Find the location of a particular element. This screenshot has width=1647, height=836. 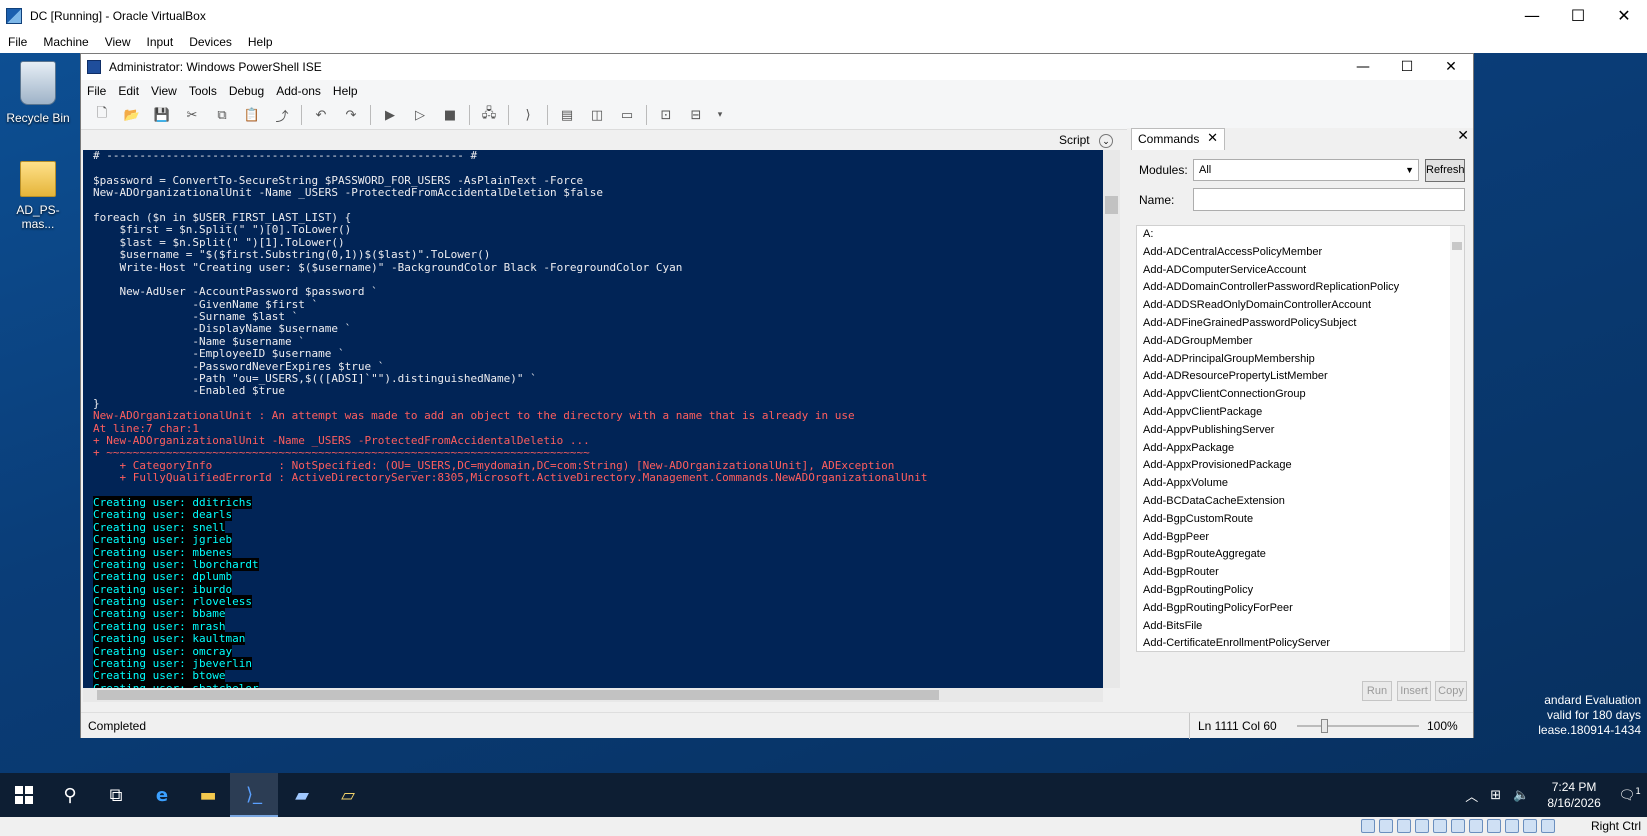

vb-menu-input: Input is located at coordinates (160, 42).